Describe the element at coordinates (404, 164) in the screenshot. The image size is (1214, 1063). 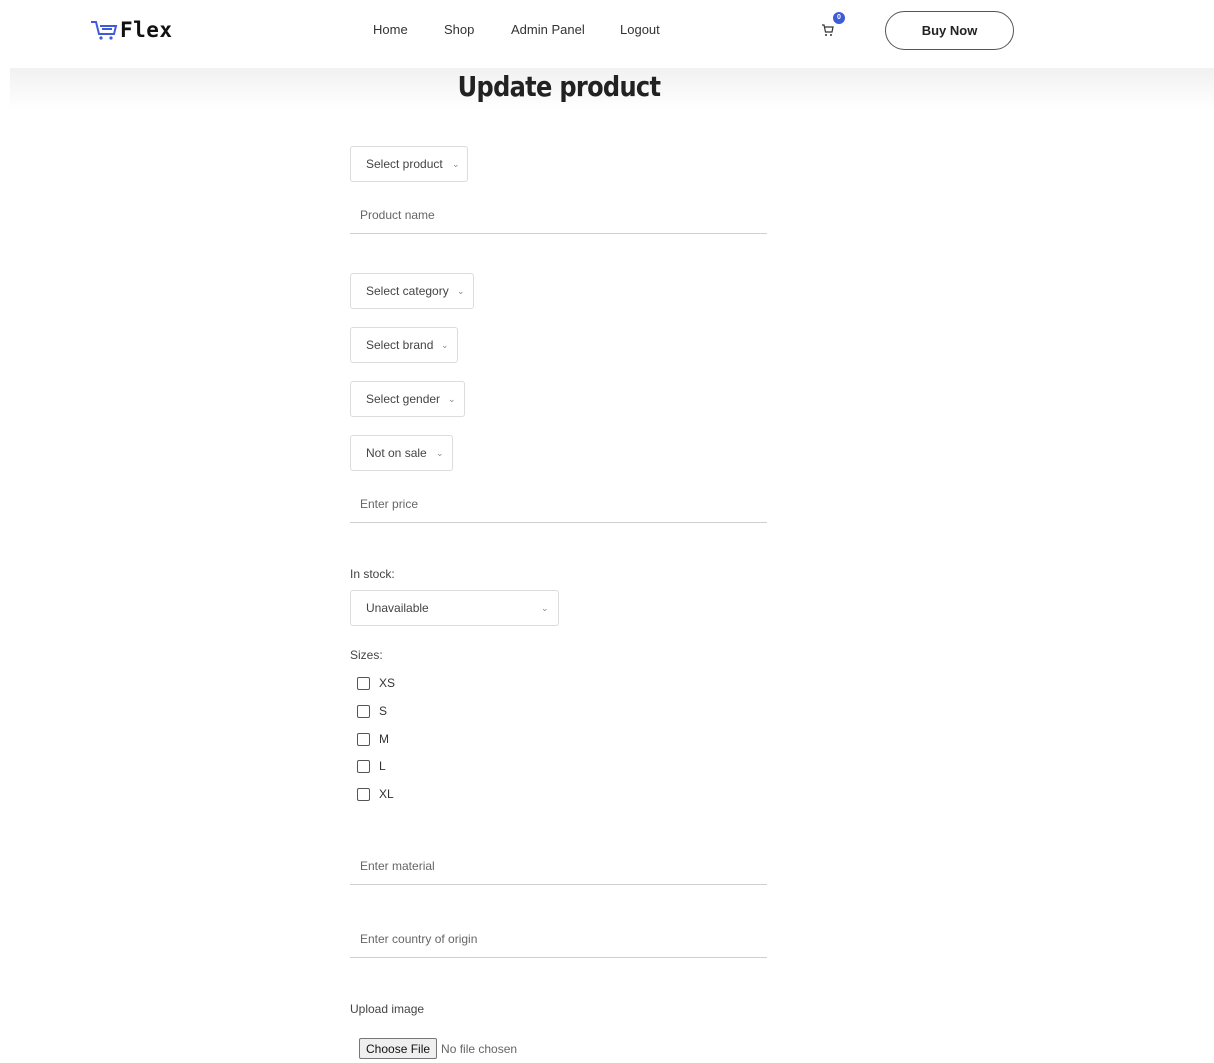
I see `select-product-label: Select product` at that location.